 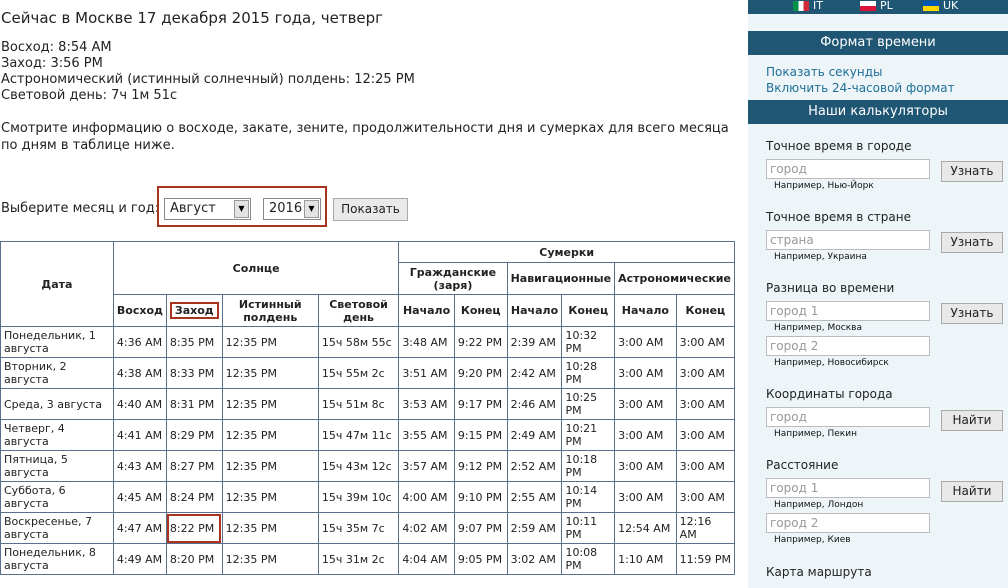 What do you see at coordinates (931, 6) in the screenshot?
I see `ukraine-flag-icon` at bounding box center [931, 6].